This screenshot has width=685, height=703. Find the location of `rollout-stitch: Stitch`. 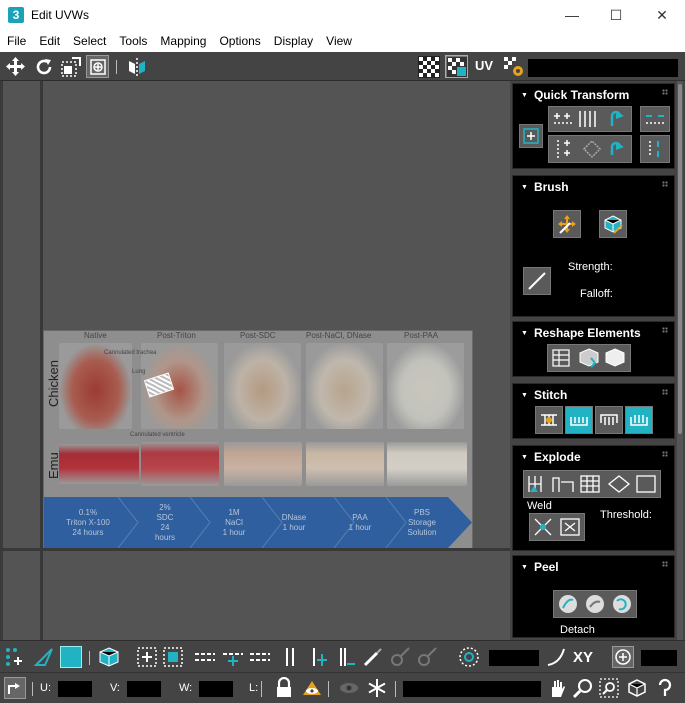

rollout-stitch: Stitch is located at coordinates (593, 411).